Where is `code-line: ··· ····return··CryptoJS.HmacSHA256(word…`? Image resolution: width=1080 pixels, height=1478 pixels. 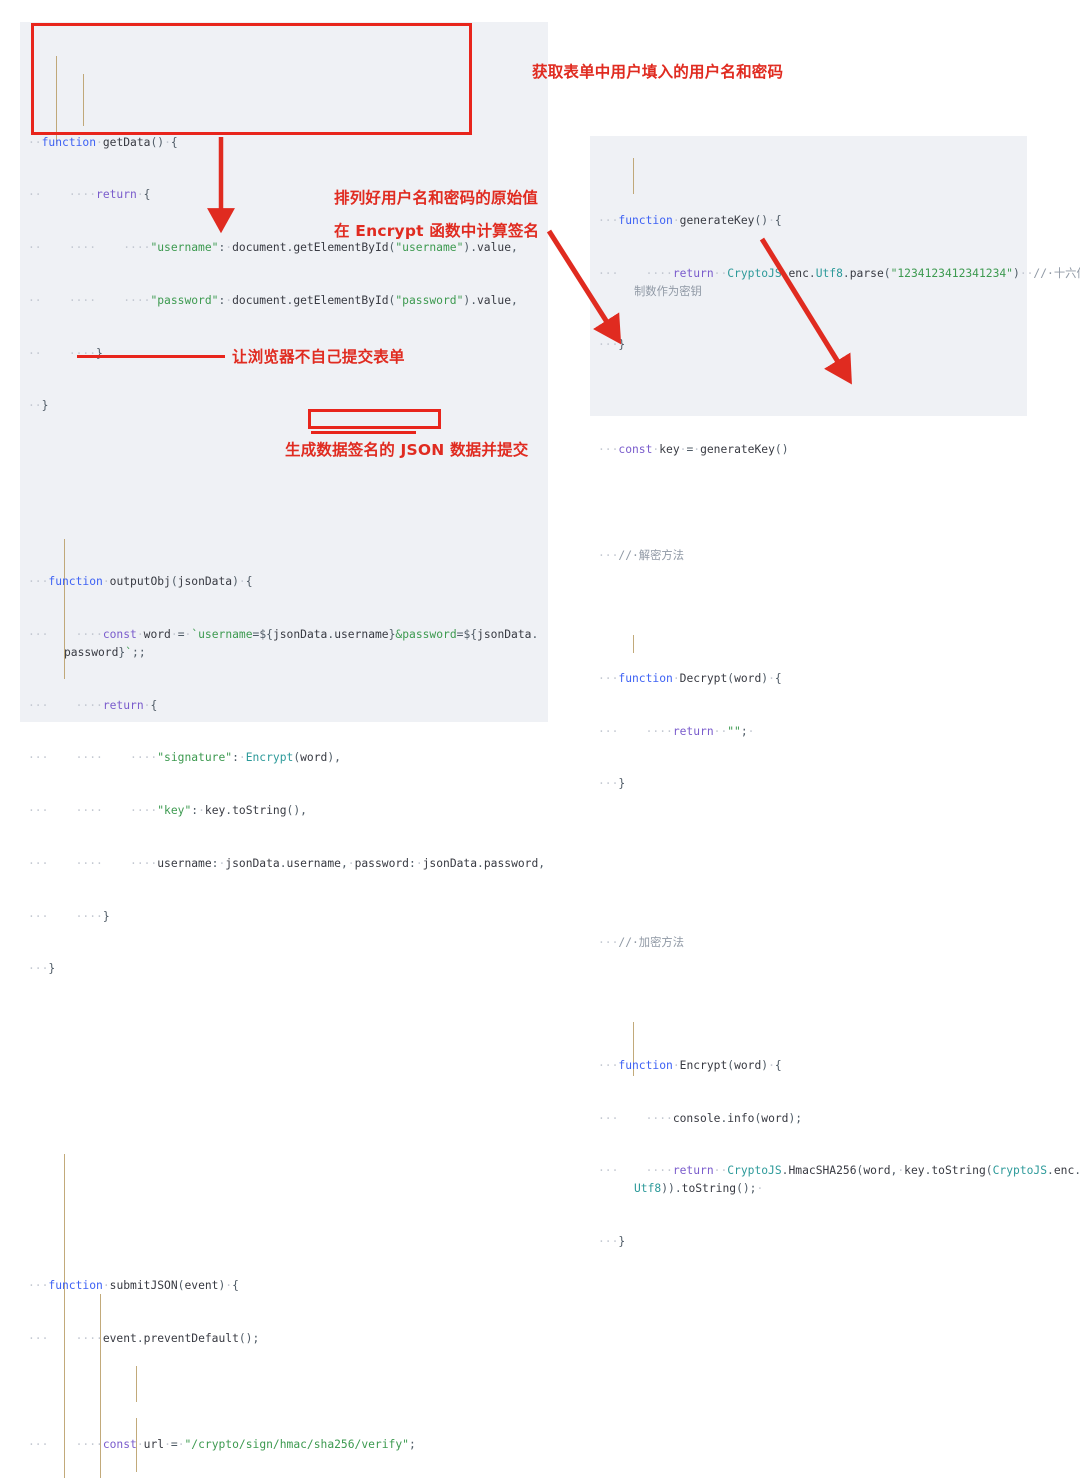
code-line: ··· ····return··CryptoJS.HmacSHA256(word… is located at coordinates (839, 1180).